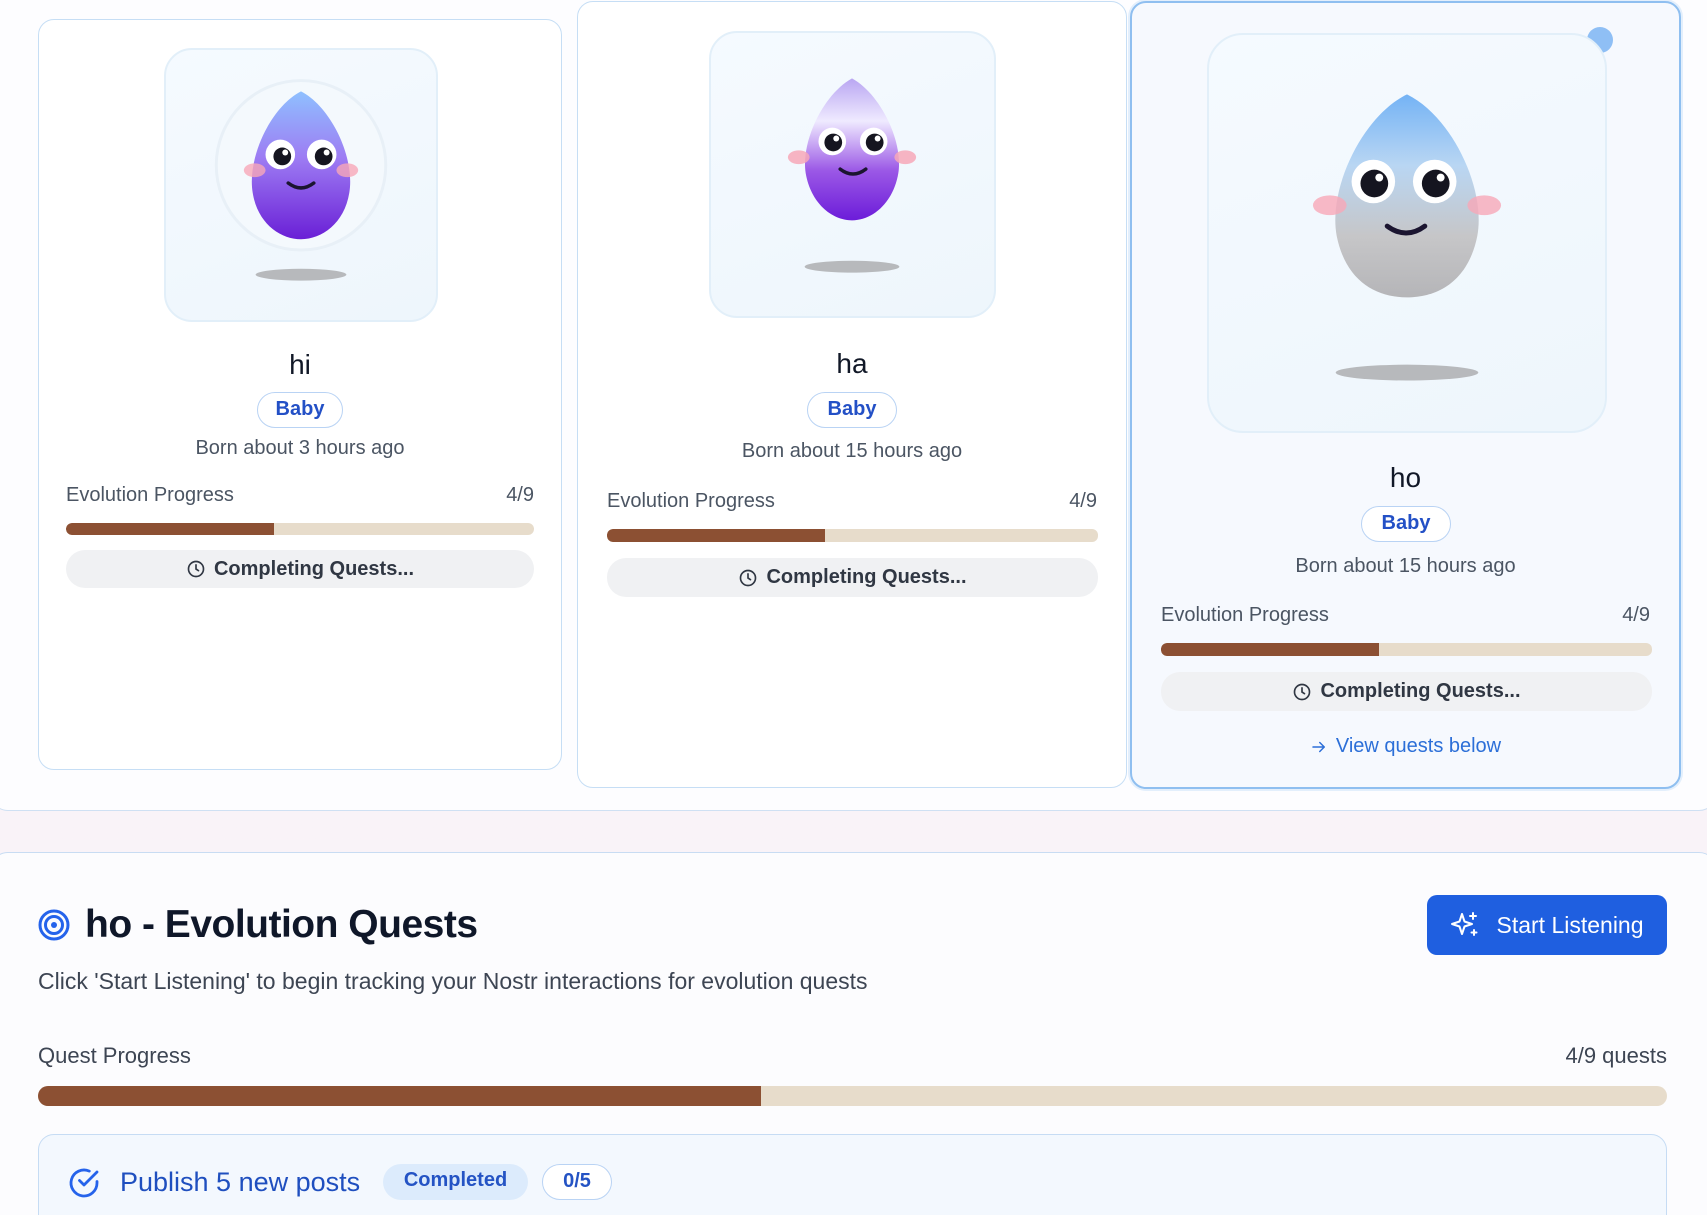 This screenshot has width=1707, height=1215. What do you see at coordinates (114, 1055) in the screenshot?
I see `quest-progress-label: Quest Progress` at bounding box center [114, 1055].